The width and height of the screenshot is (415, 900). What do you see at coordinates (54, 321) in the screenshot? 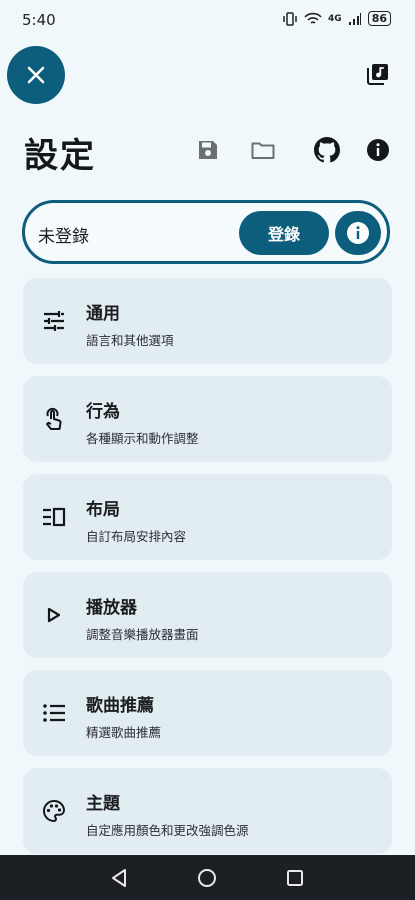
I see `tune-icon` at bounding box center [54, 321].